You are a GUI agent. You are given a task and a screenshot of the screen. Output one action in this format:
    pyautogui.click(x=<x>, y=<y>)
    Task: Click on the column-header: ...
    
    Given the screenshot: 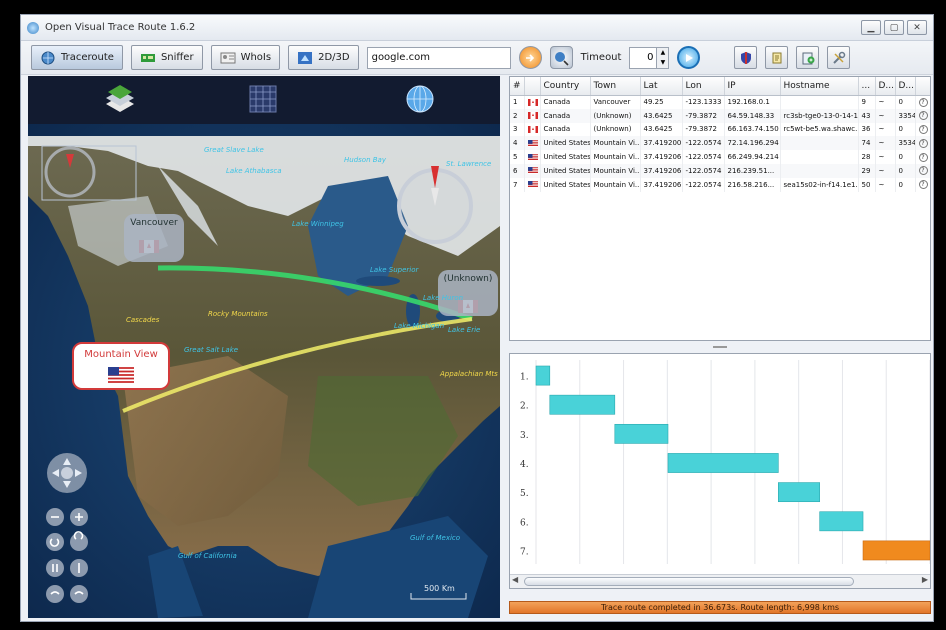 What is the action you would take?
    pyautogui.click(x=867, y=86)
    